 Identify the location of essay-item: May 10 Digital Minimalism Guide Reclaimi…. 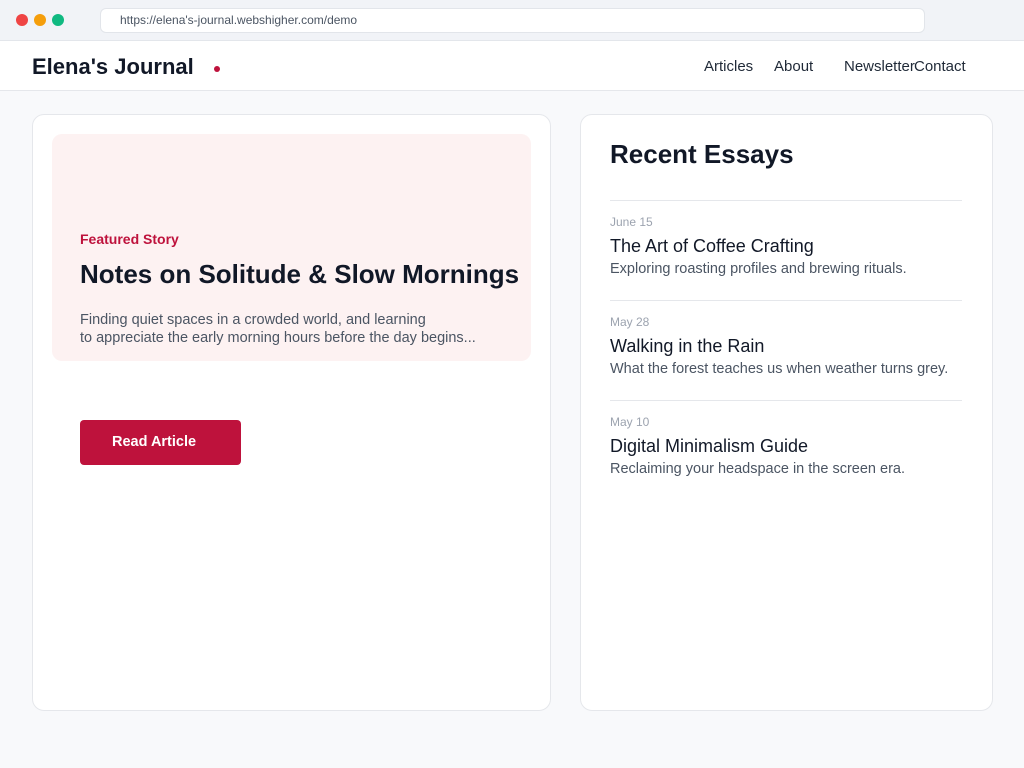
(786, 450).